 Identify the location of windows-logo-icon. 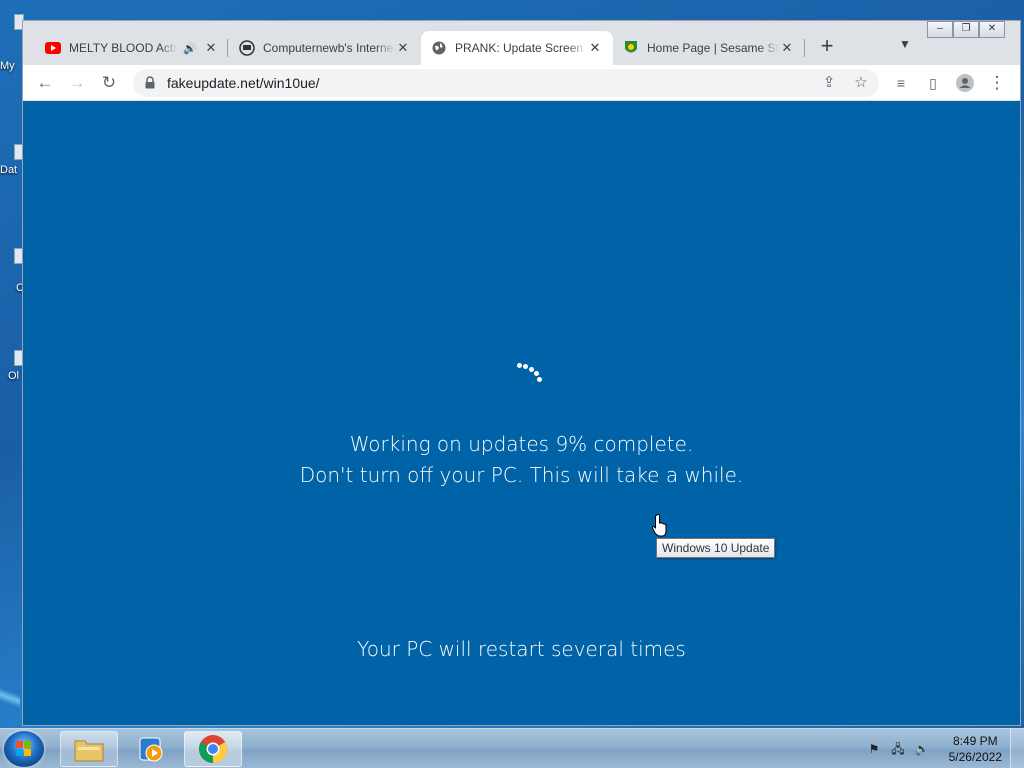
(24, 749).